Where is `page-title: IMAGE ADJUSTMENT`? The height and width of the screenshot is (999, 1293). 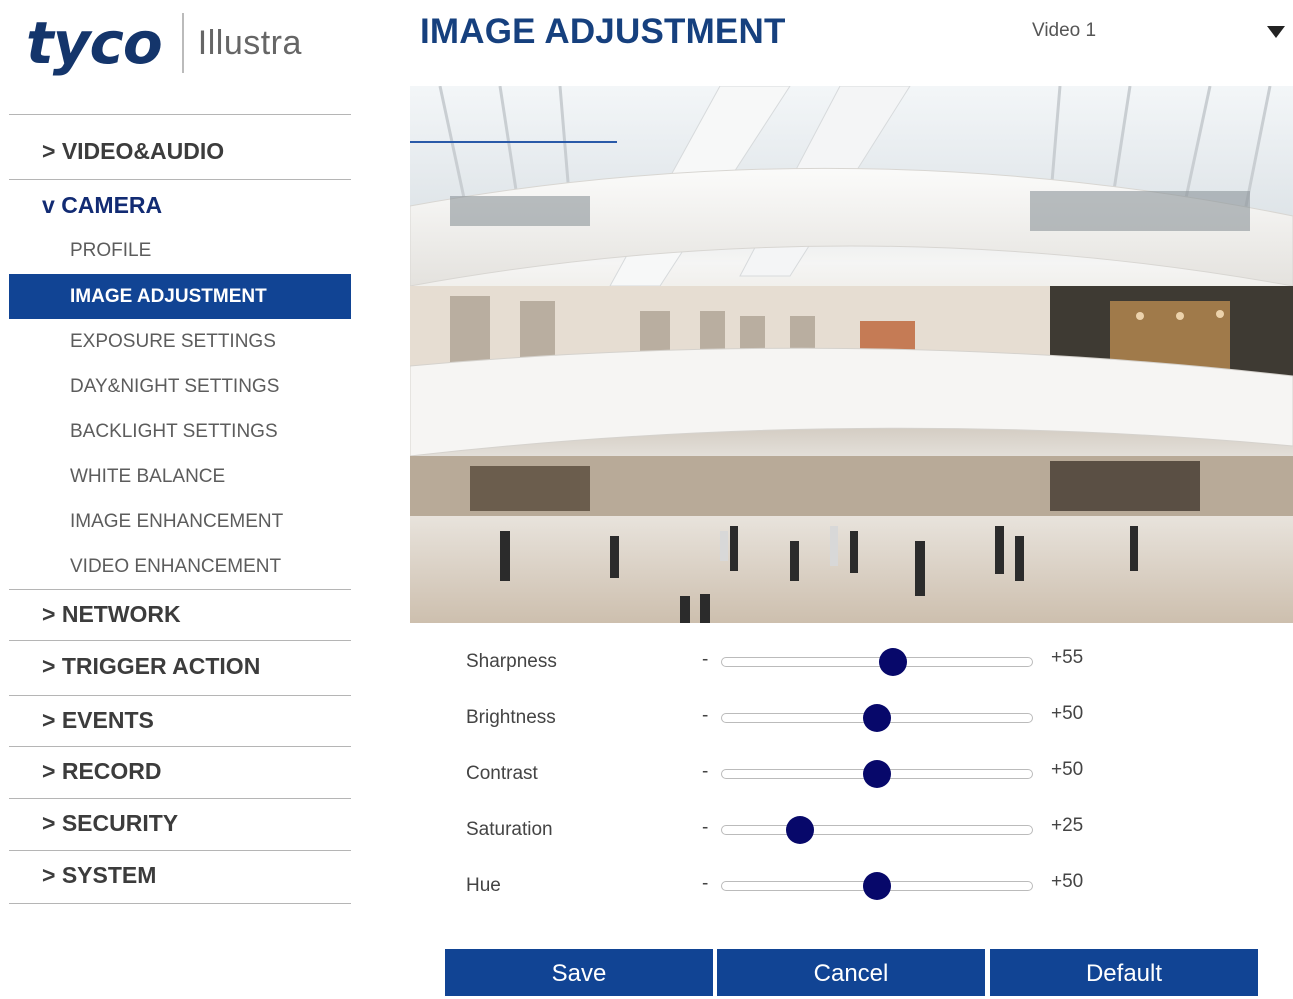
page-title: IMAGE ADJUSTMENT is located at coordinates (603, 31).